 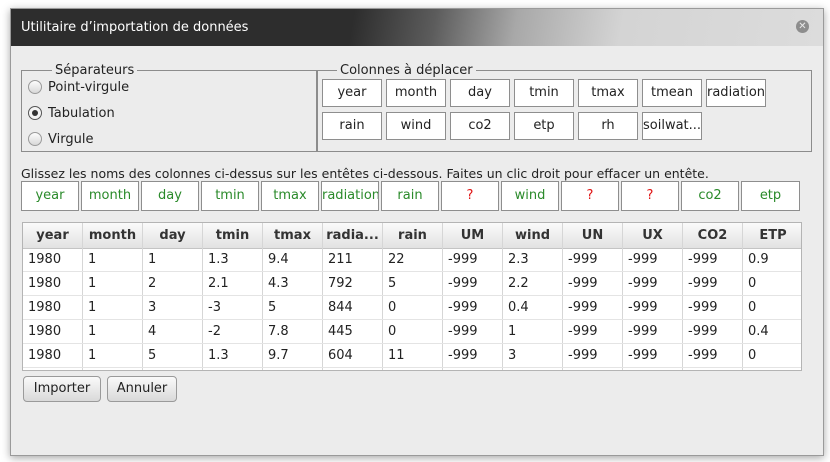 What do you see at coordinates (50, 196) in the screenshot?
I see `header-slot-1: year` at bounding box center [50, 196].